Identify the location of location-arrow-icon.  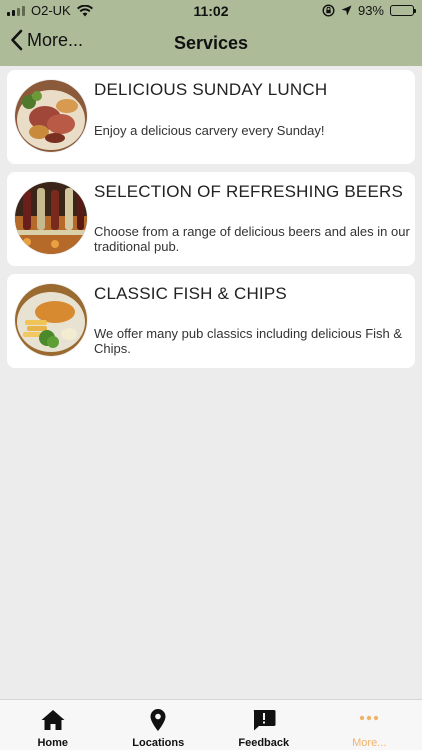
(346, 10).